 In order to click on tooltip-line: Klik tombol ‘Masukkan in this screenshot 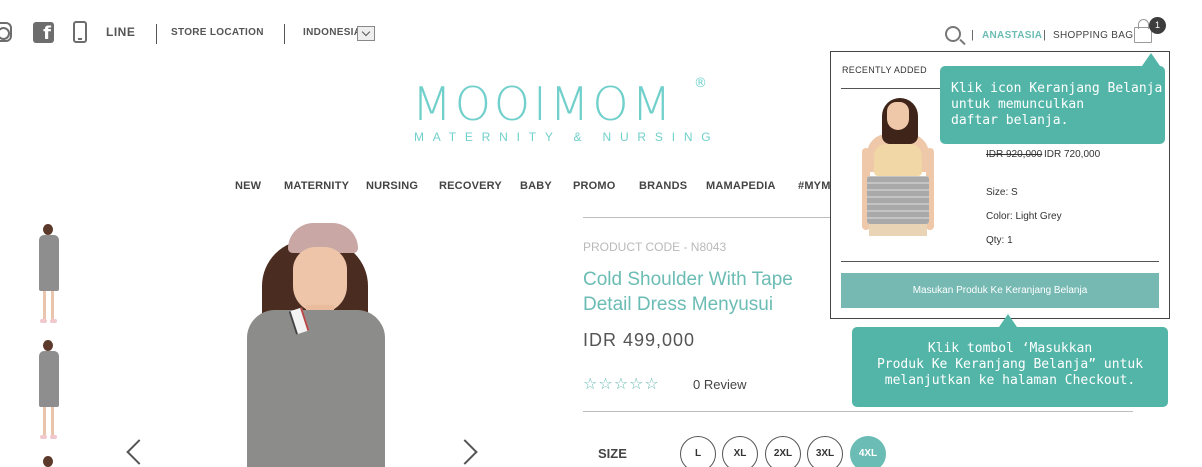, I will do `click(1010, 348)`.